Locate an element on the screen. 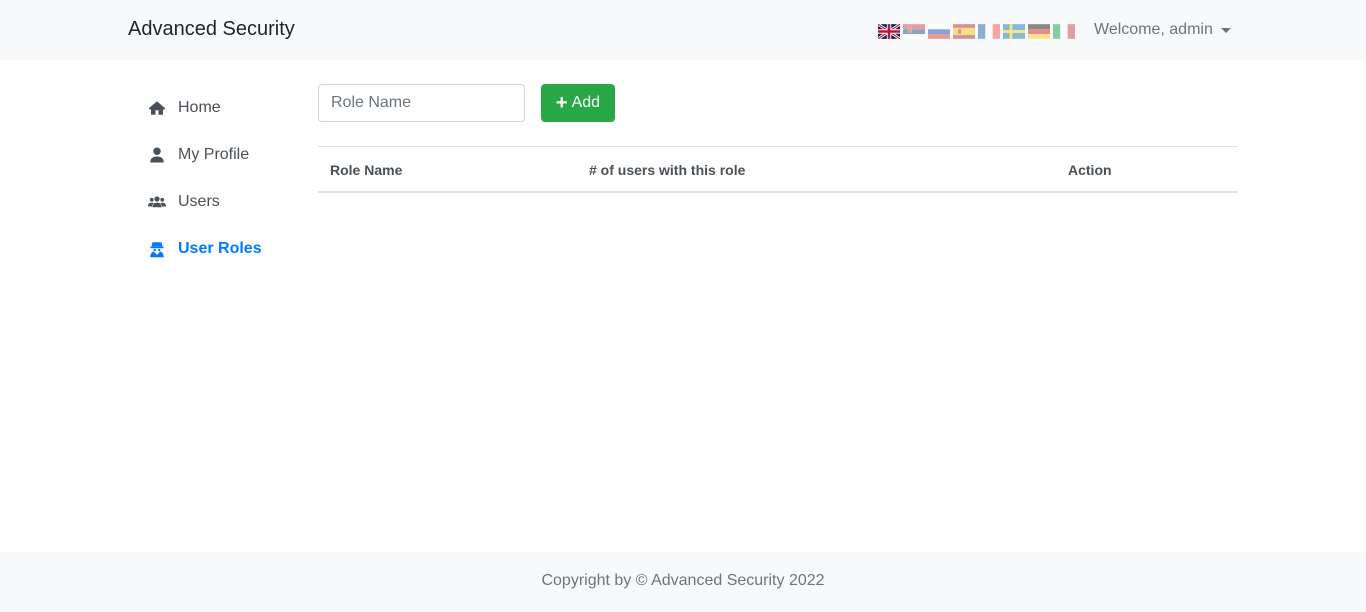 The width and height of the screenshot is (1366, 612). sidebar-item-label: My Profile is located at coordinates (214, 154).